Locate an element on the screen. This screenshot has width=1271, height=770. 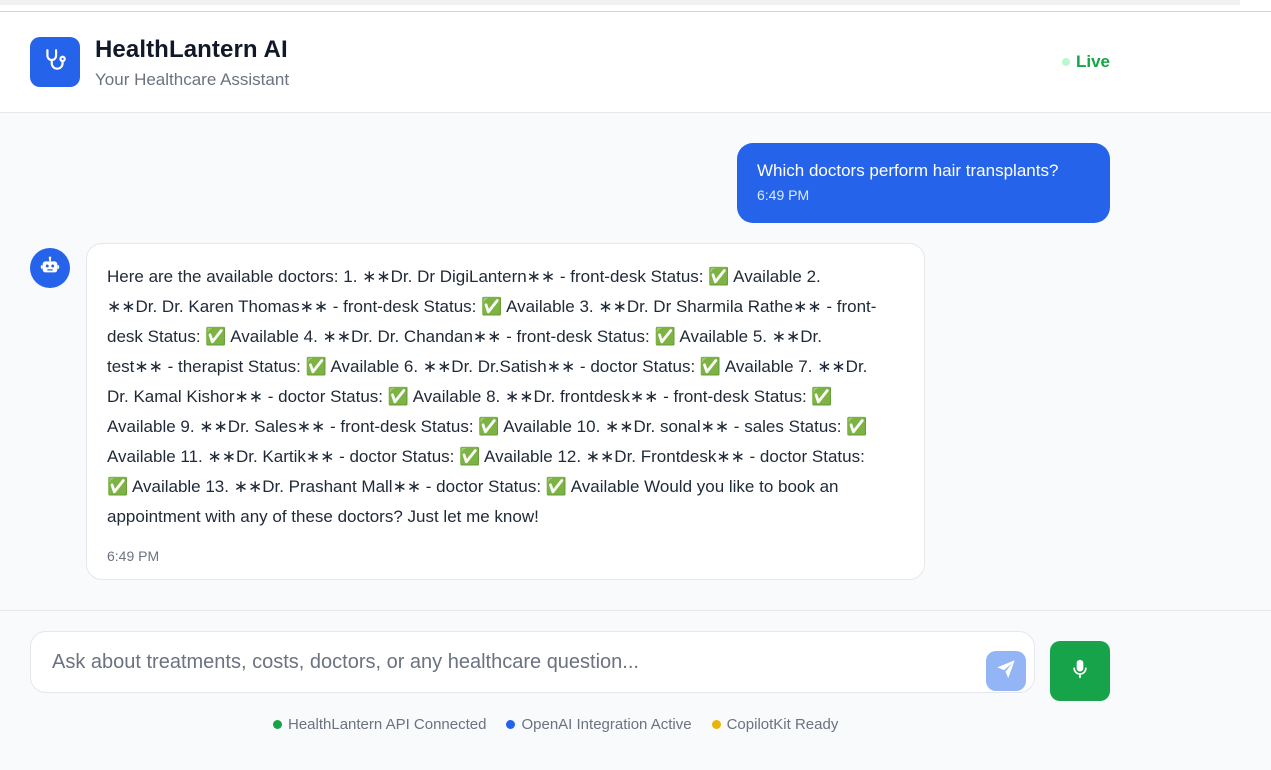
send-button is located at coordinates (1006, 671).